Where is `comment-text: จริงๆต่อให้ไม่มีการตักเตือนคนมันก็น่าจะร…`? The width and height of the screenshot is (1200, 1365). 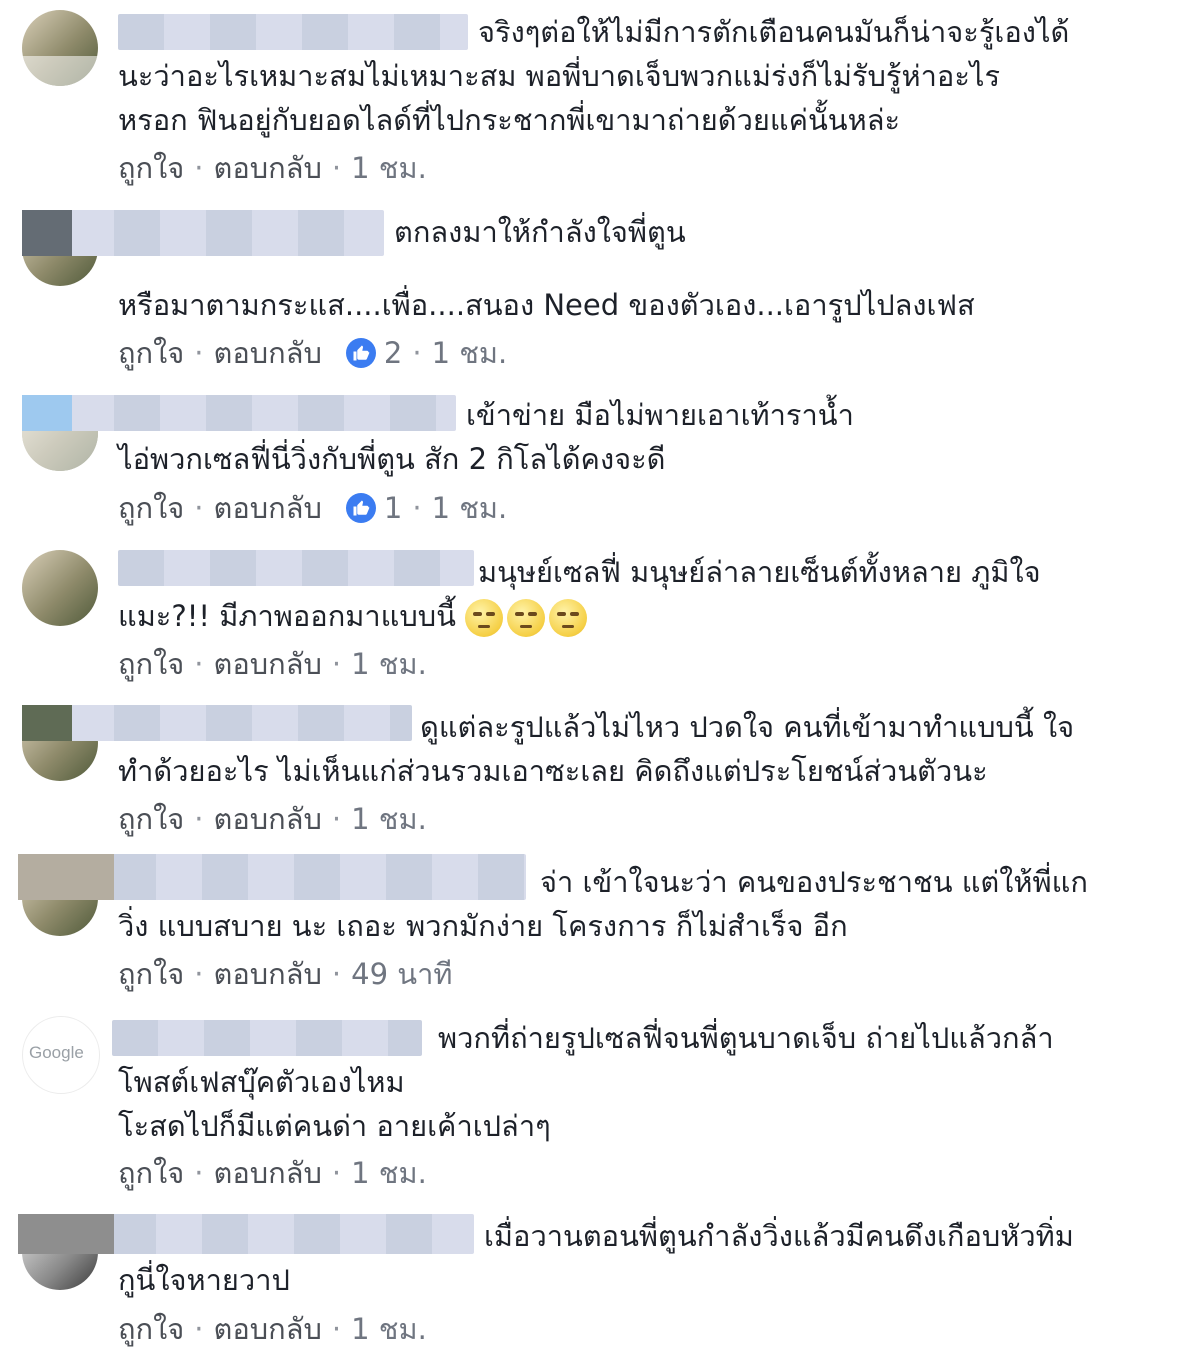 comment-text: จริงๆต่อให้ไม่มีการตักเตือนคนมันก็น่าจะร… is located at coordinates (594, 76).